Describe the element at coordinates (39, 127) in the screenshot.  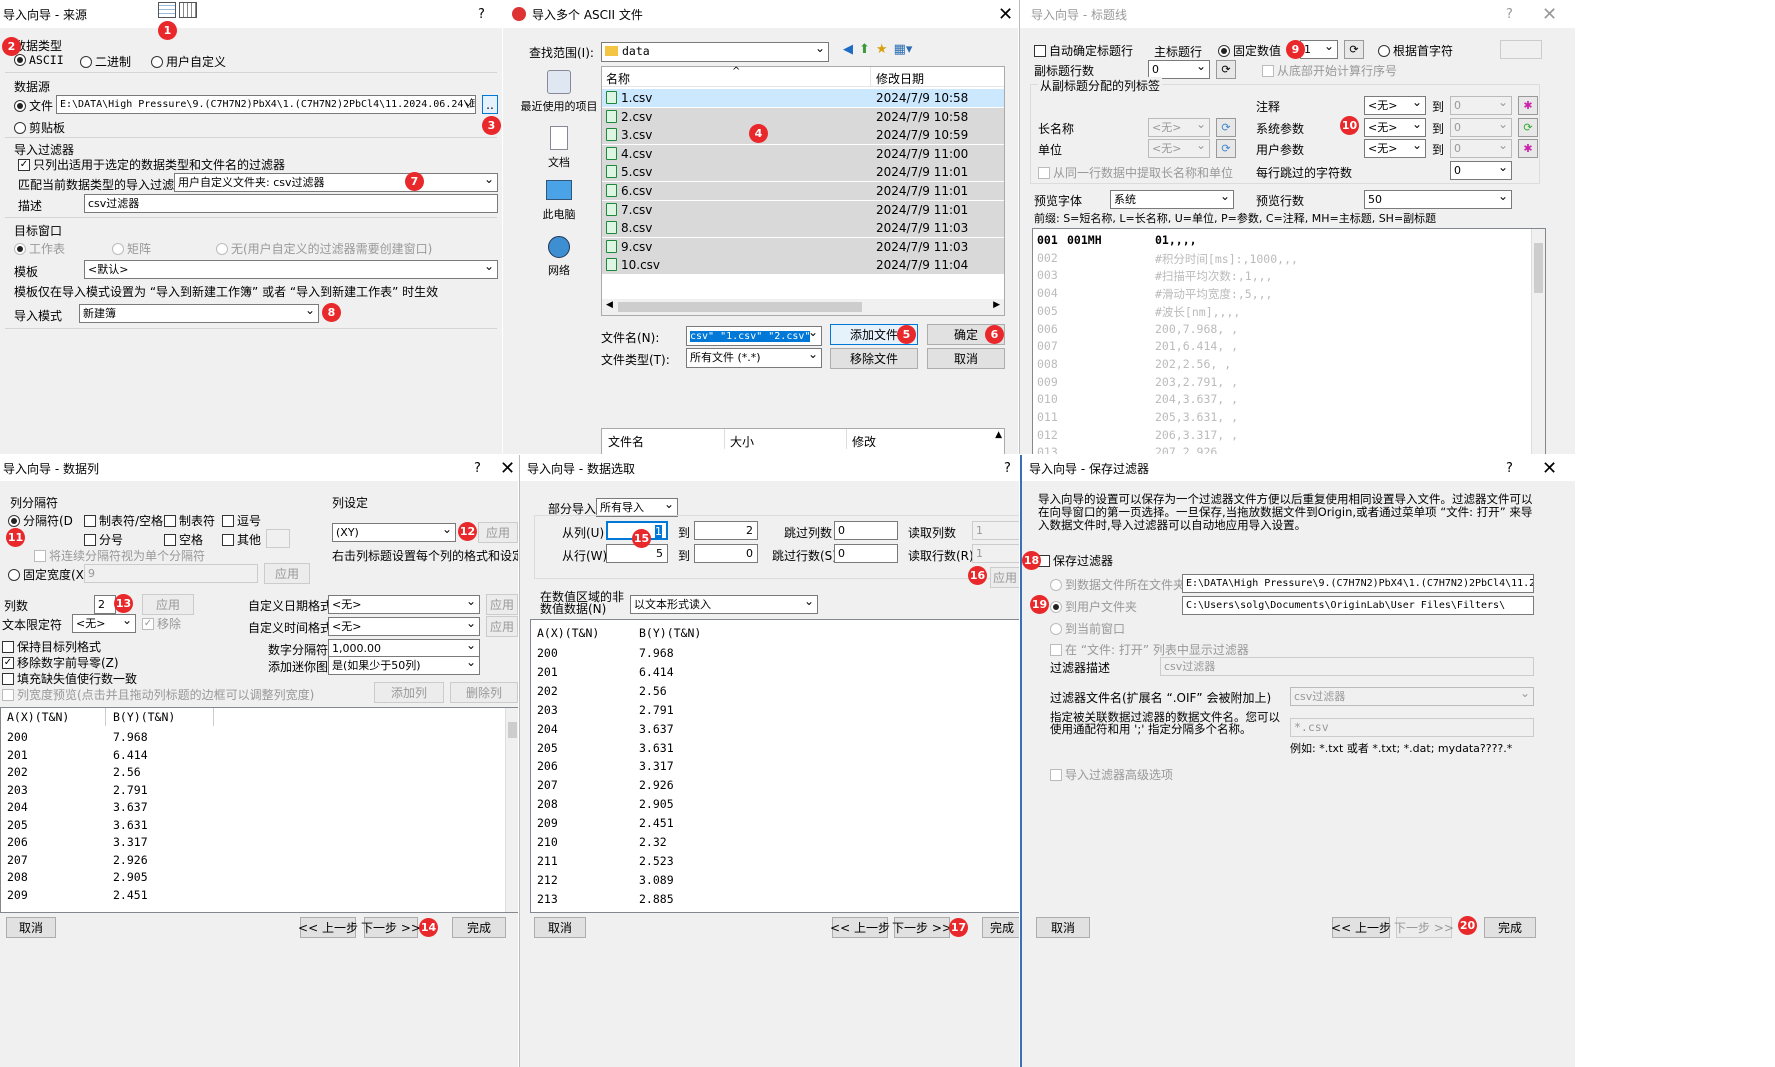
I see `radio-clipboard: 剪贴板` at that location.